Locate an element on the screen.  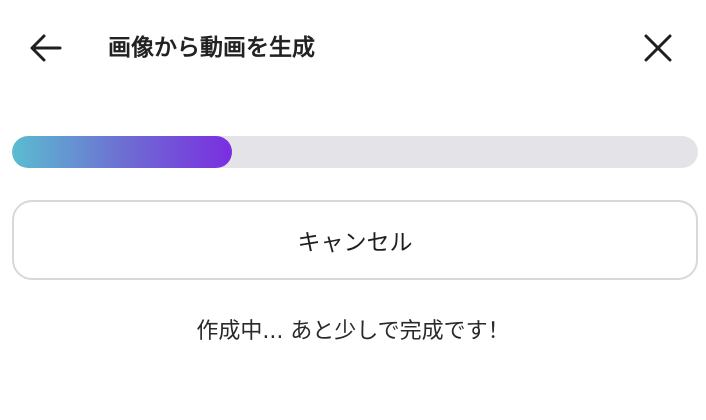
close-icon is located at coordinates (658, 48).